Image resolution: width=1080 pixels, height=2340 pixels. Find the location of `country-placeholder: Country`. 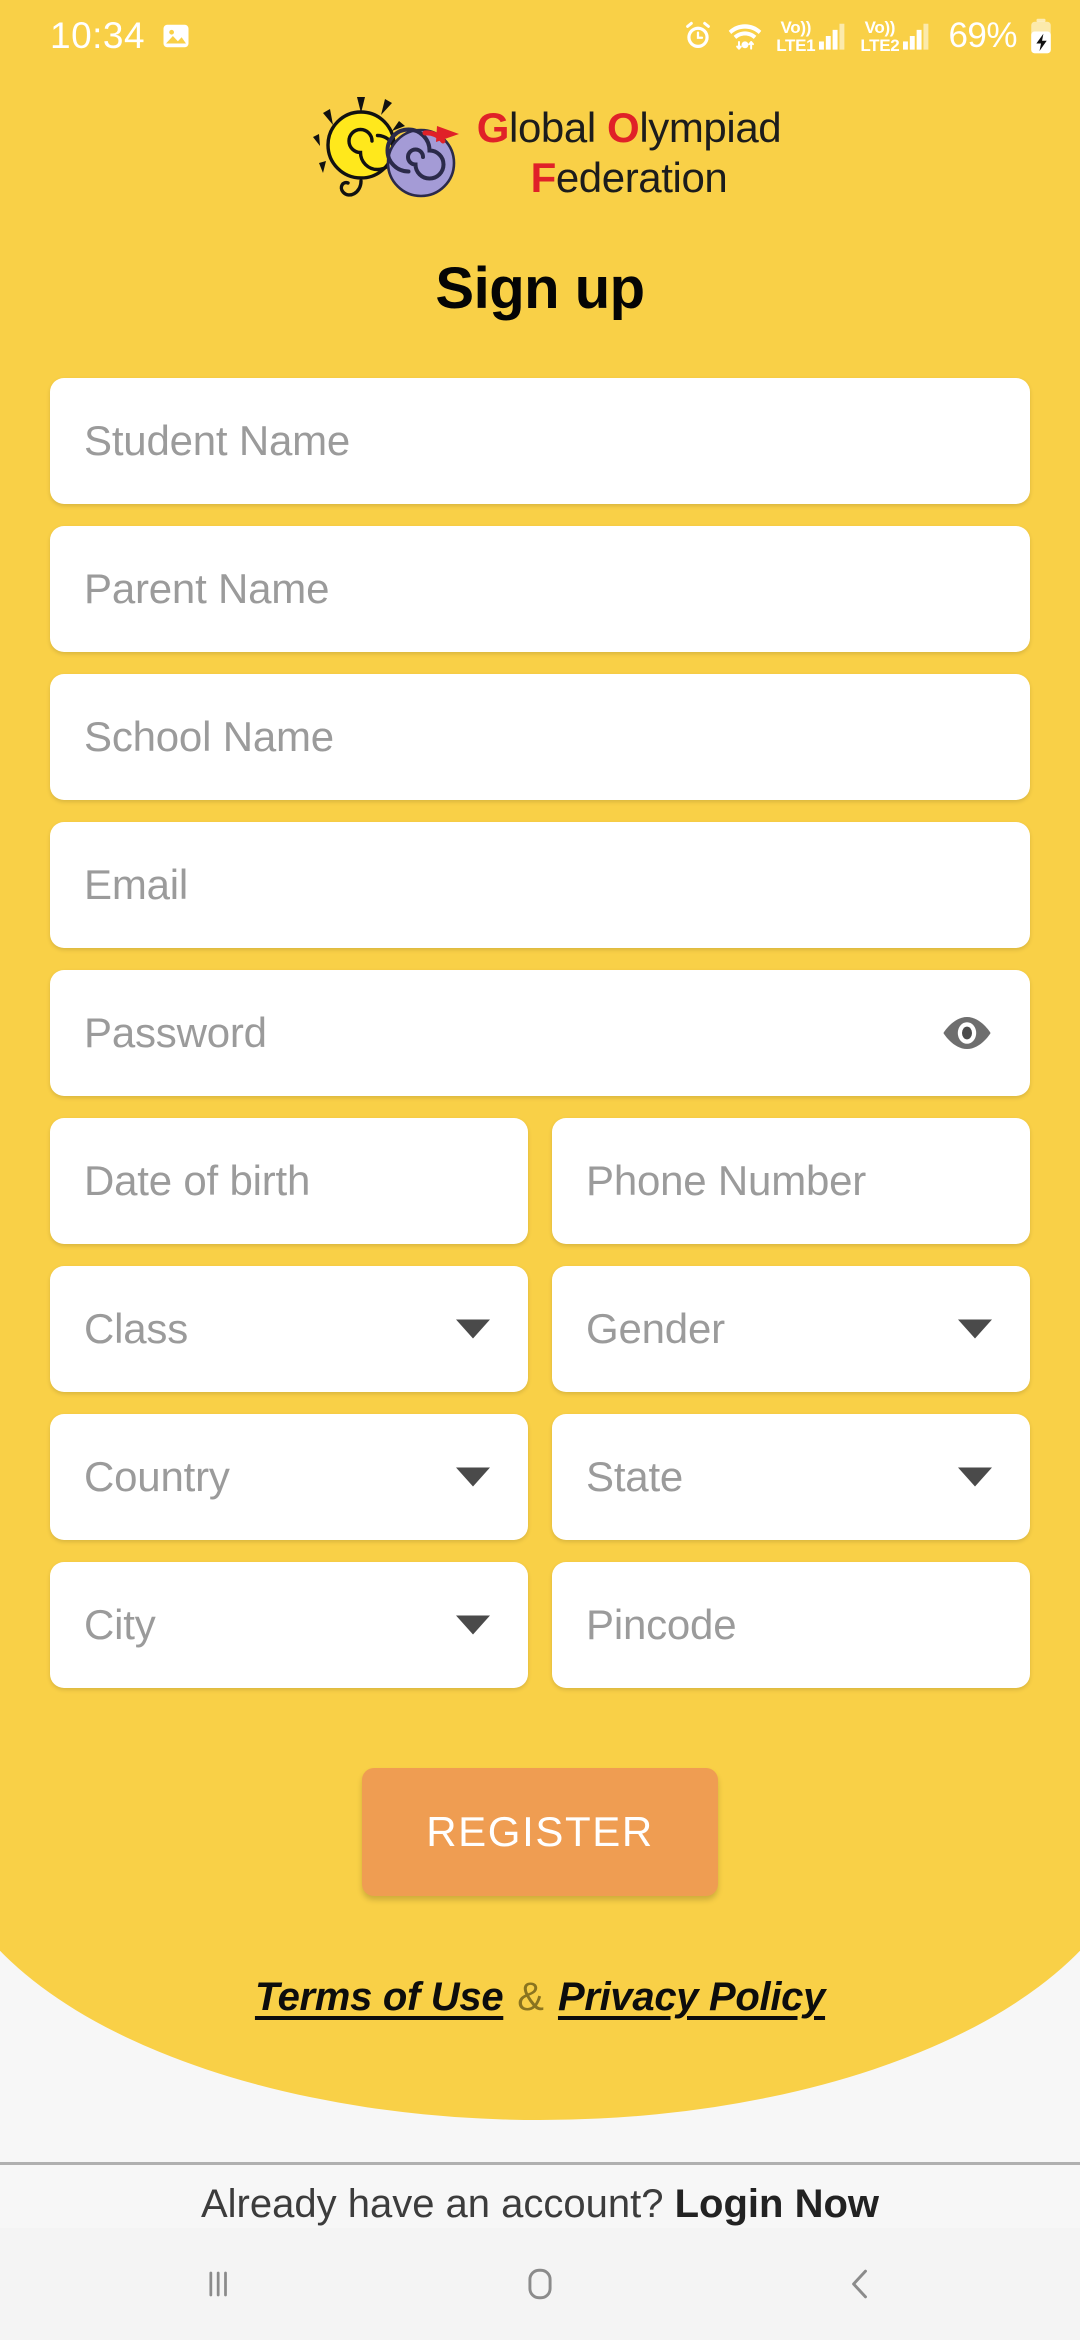

country-placeholder: Country is located at coordinates (157, 1476).